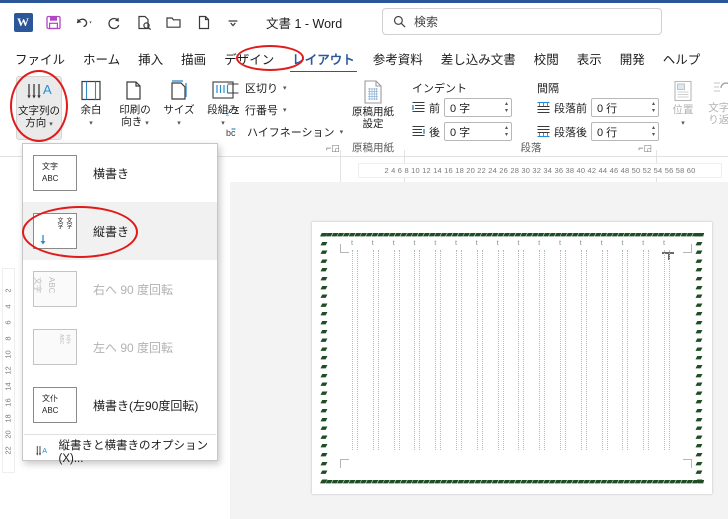 The height and width of the screenshot is (519, 728). I want to click on open-folder-icon, so click(173, 23).